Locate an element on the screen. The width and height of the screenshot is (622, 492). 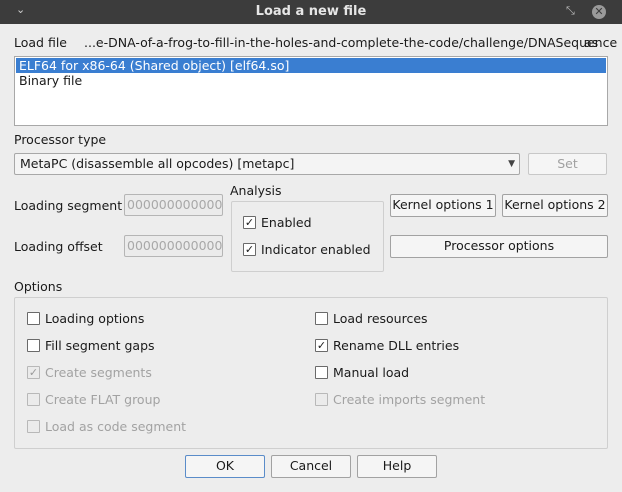
load-resources-label: Load resources is located at coordinates (380, 318).